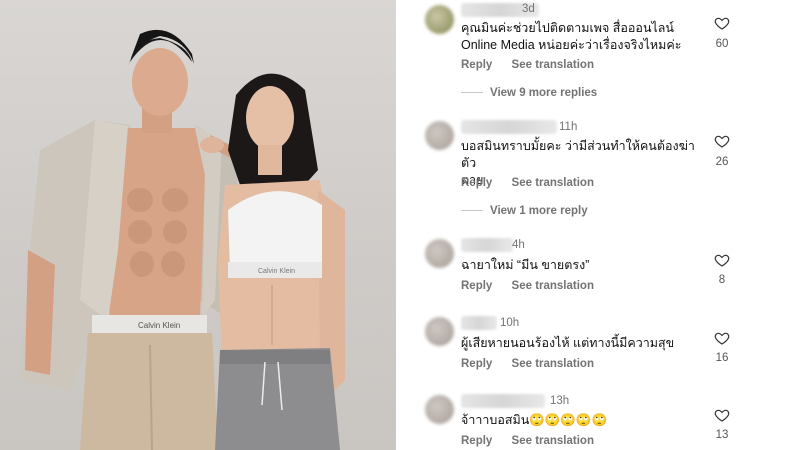 Image resolution: width=800 pixels, height=450 pixels. I want to click on like-count: 8, so click(722, 280).